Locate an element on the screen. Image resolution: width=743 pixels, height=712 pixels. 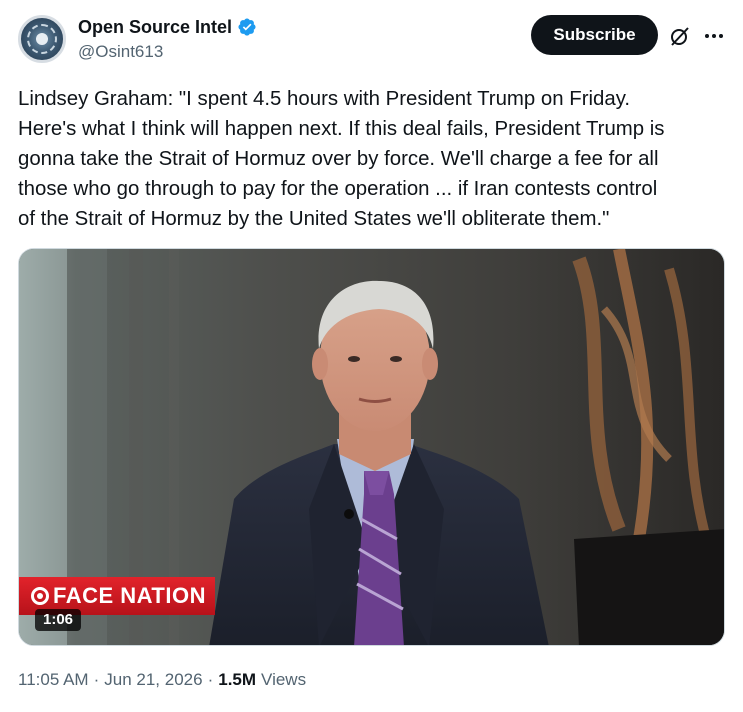
author-display-name: Open Source Intel is located at coordinates (155, 27).